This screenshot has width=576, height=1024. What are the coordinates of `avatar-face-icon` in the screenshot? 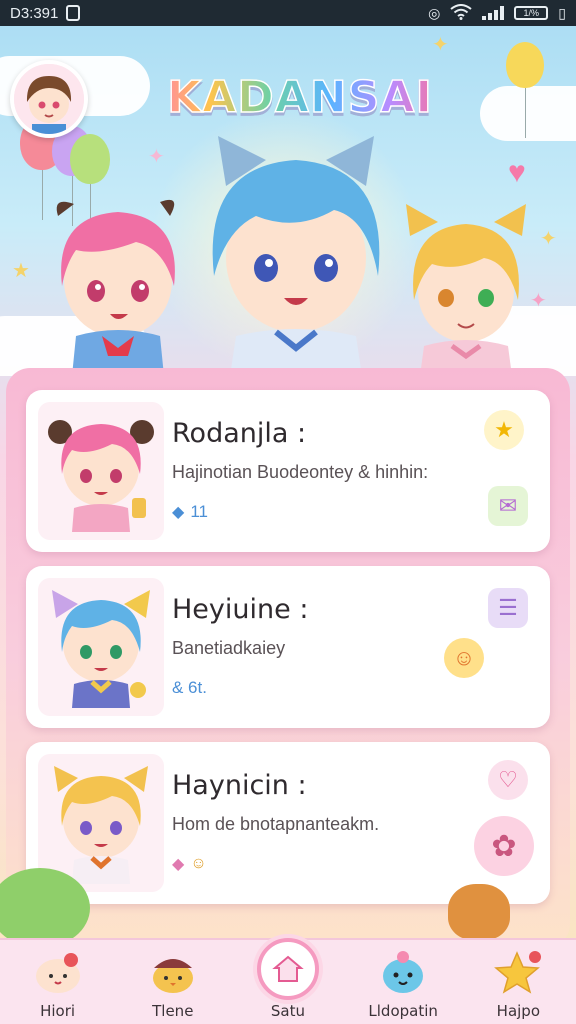 It's located at (49, 99).